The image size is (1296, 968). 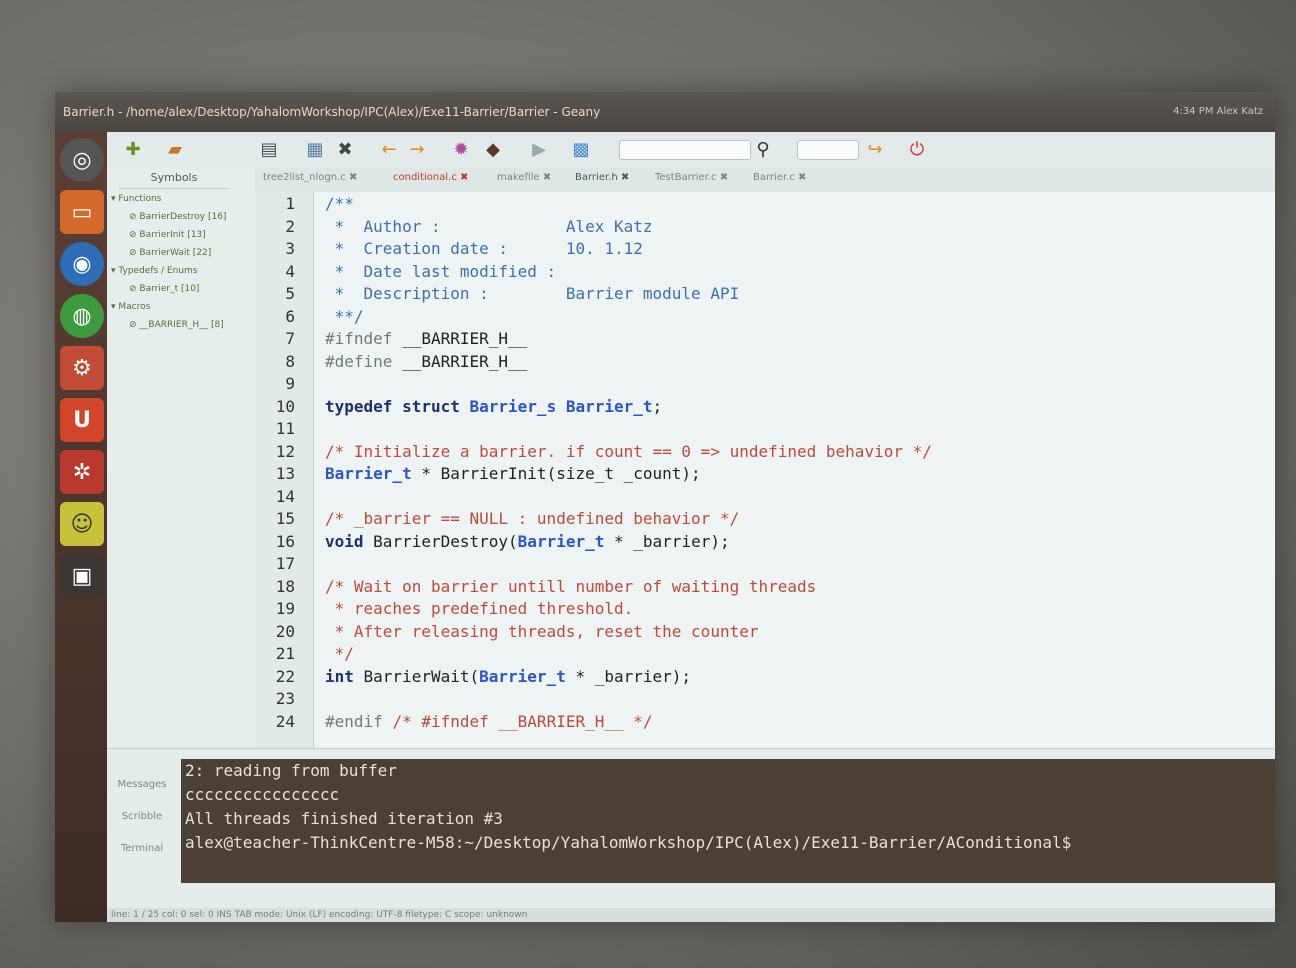 What do you see at coordinates (285, 608) in the screenshot?
I see `line-number: 19` at bounding box center [285, 608].